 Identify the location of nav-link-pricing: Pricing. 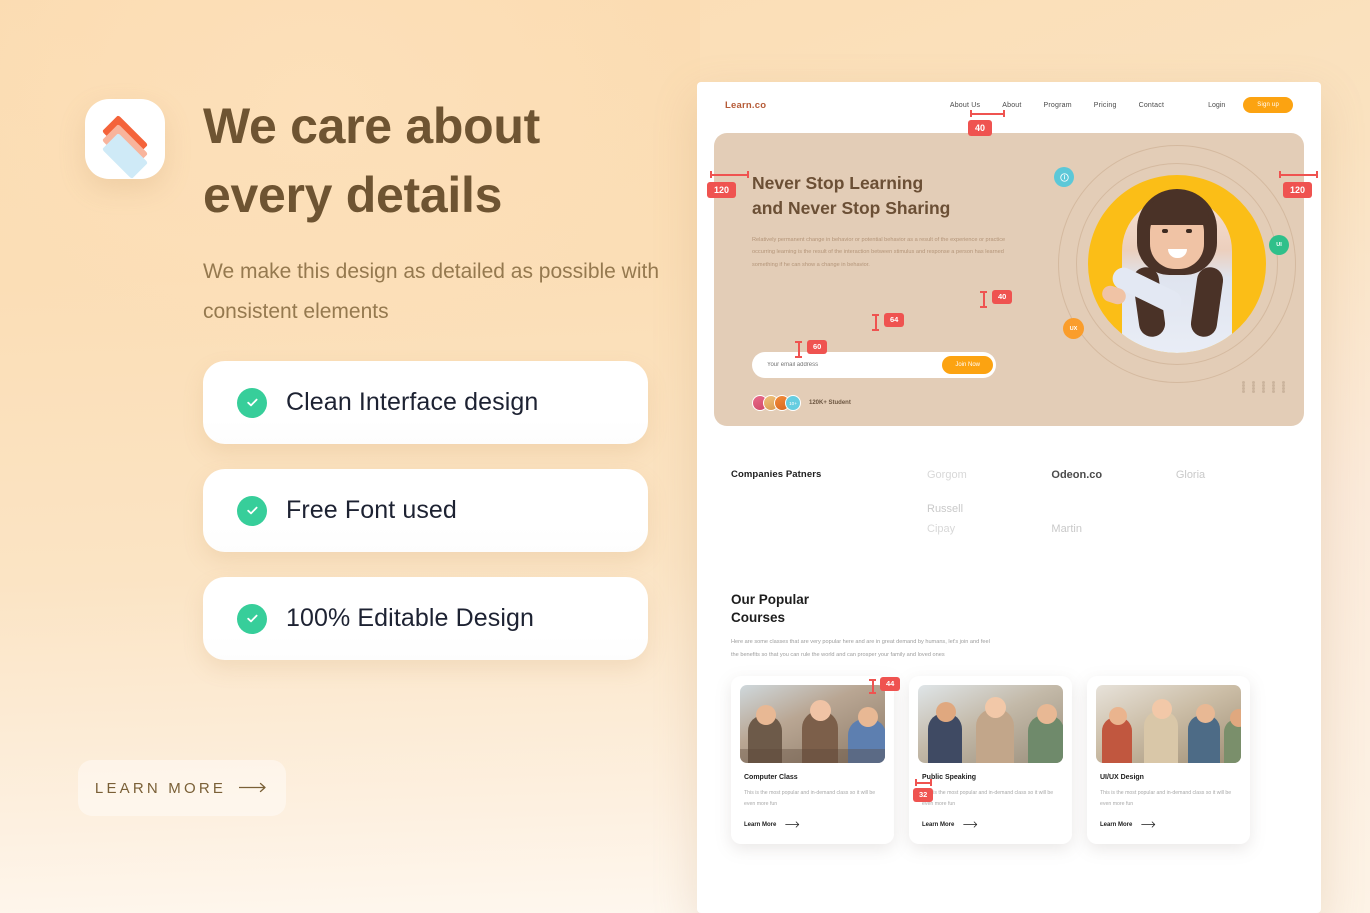
(1105, 105).